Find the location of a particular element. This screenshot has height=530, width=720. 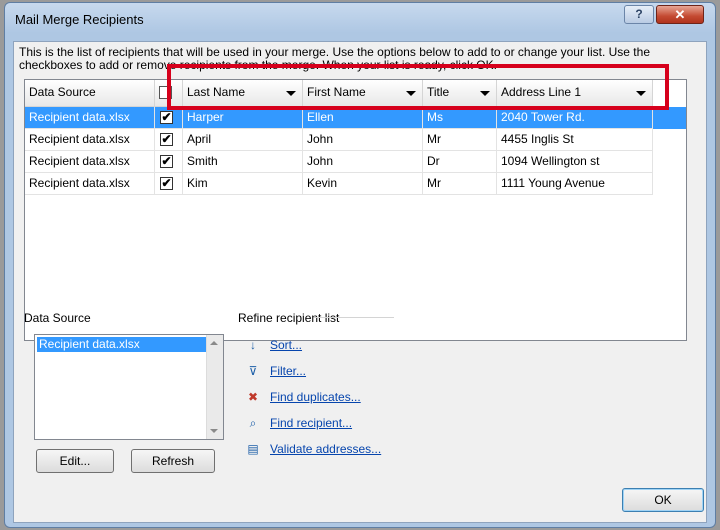

validate-addresses-icon: ▤ is located at coordinates (253, 449).